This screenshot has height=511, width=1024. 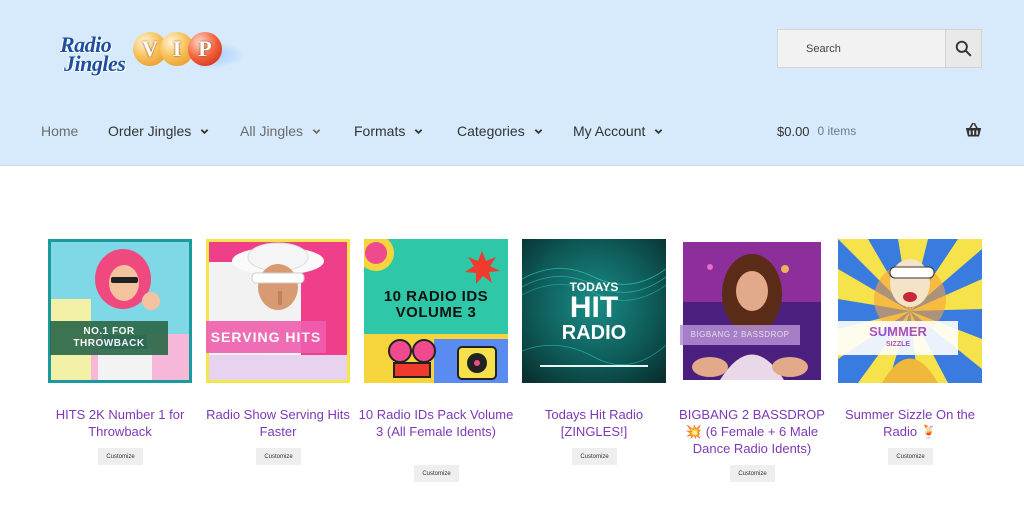 I want to click on product-thumbnail: NO.1 FOR THROWBACK, so click(x=120, y=311).